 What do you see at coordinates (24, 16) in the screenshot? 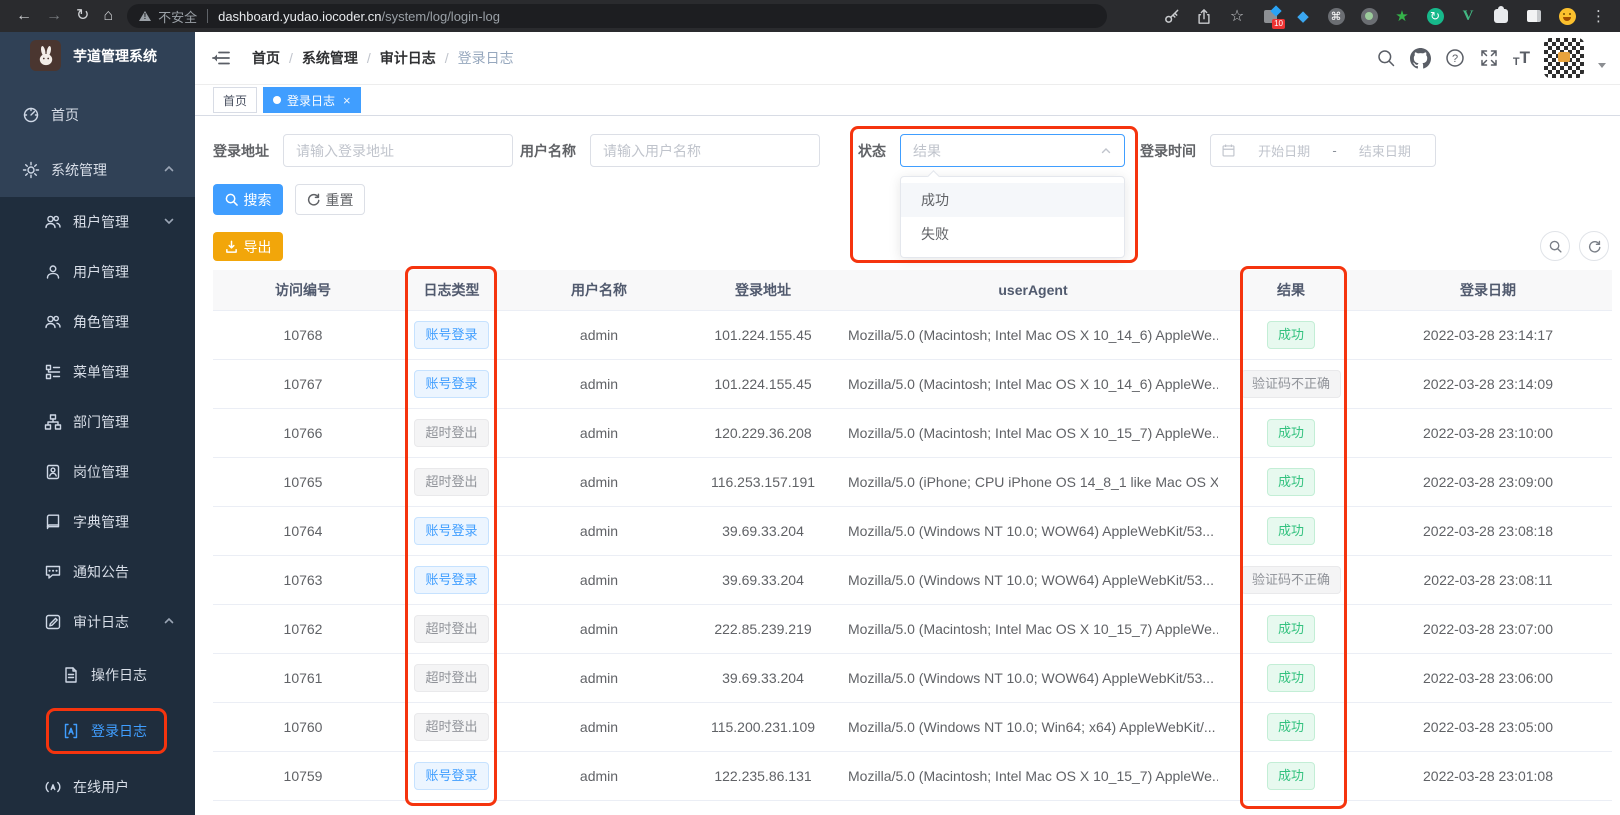
I see `back-icon: ←` at bounding box center [24, 16].